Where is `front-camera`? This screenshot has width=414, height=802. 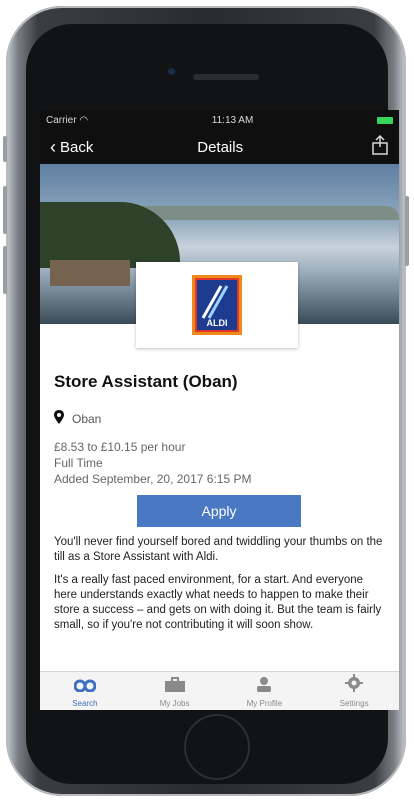 front-camera is located at coordinates (171, 71).